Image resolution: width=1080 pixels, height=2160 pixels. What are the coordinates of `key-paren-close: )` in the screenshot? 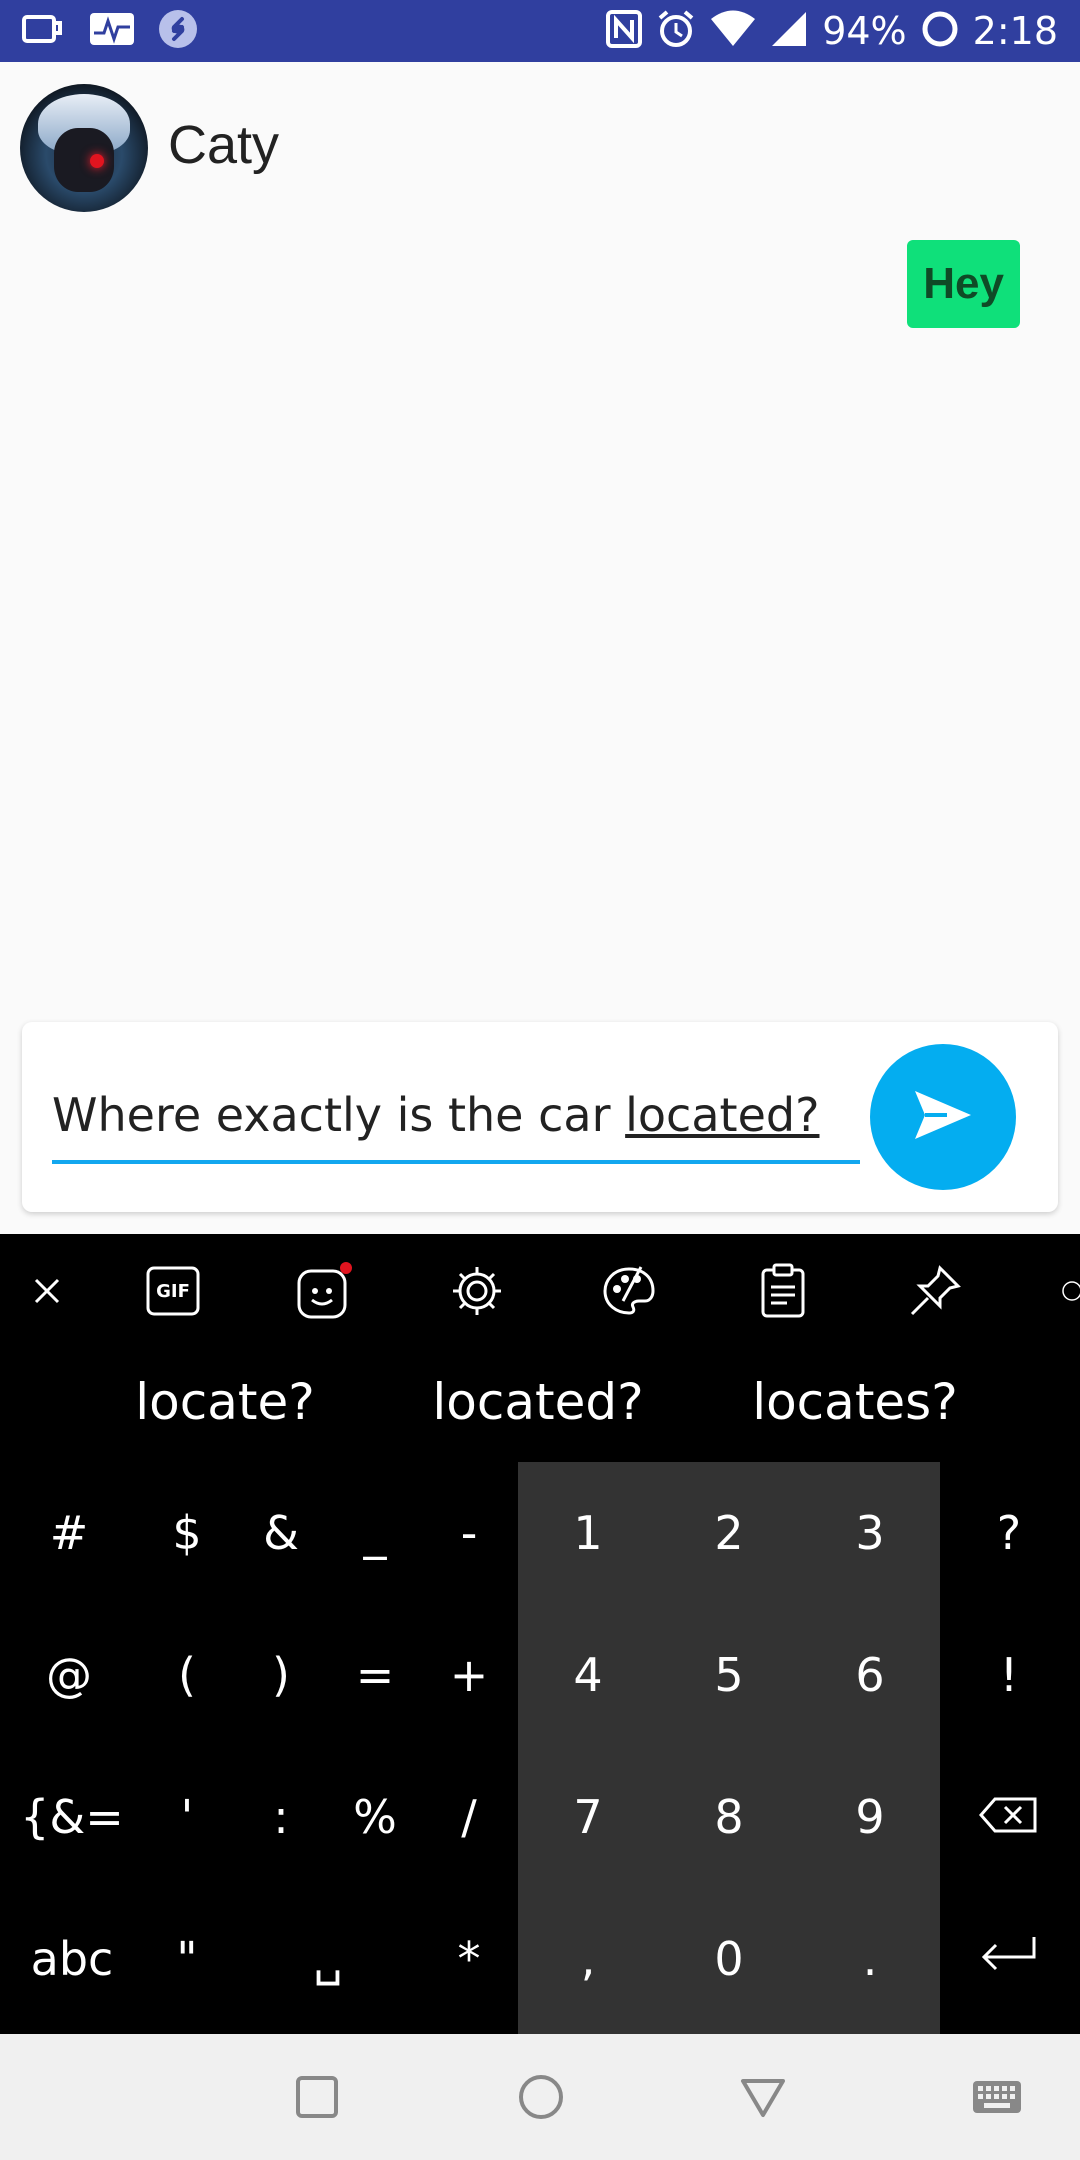 It's located at (281, 1675).